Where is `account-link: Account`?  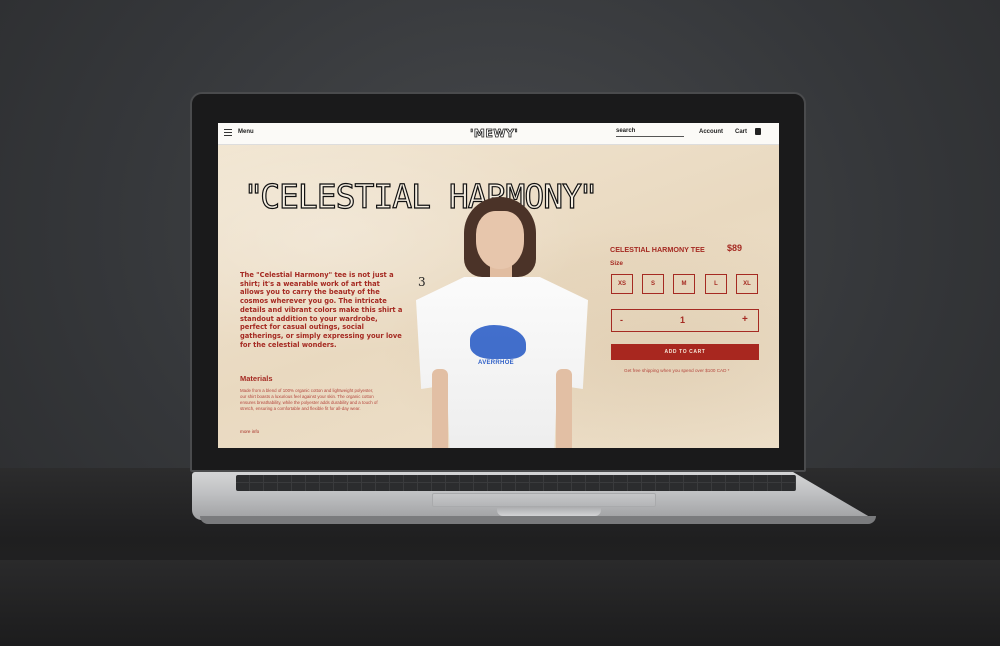 account-link: Account is located at coordinates (711, 132).